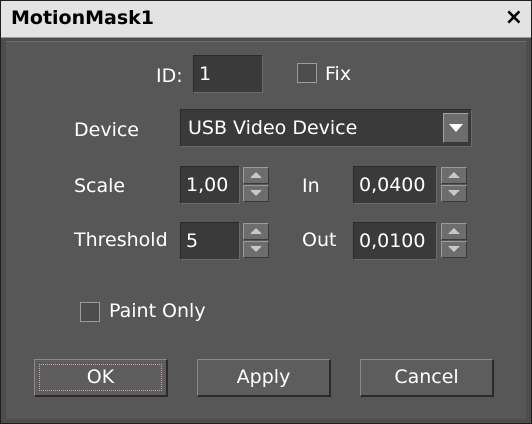  I want to click on device-label: Device, so click(106, 130).